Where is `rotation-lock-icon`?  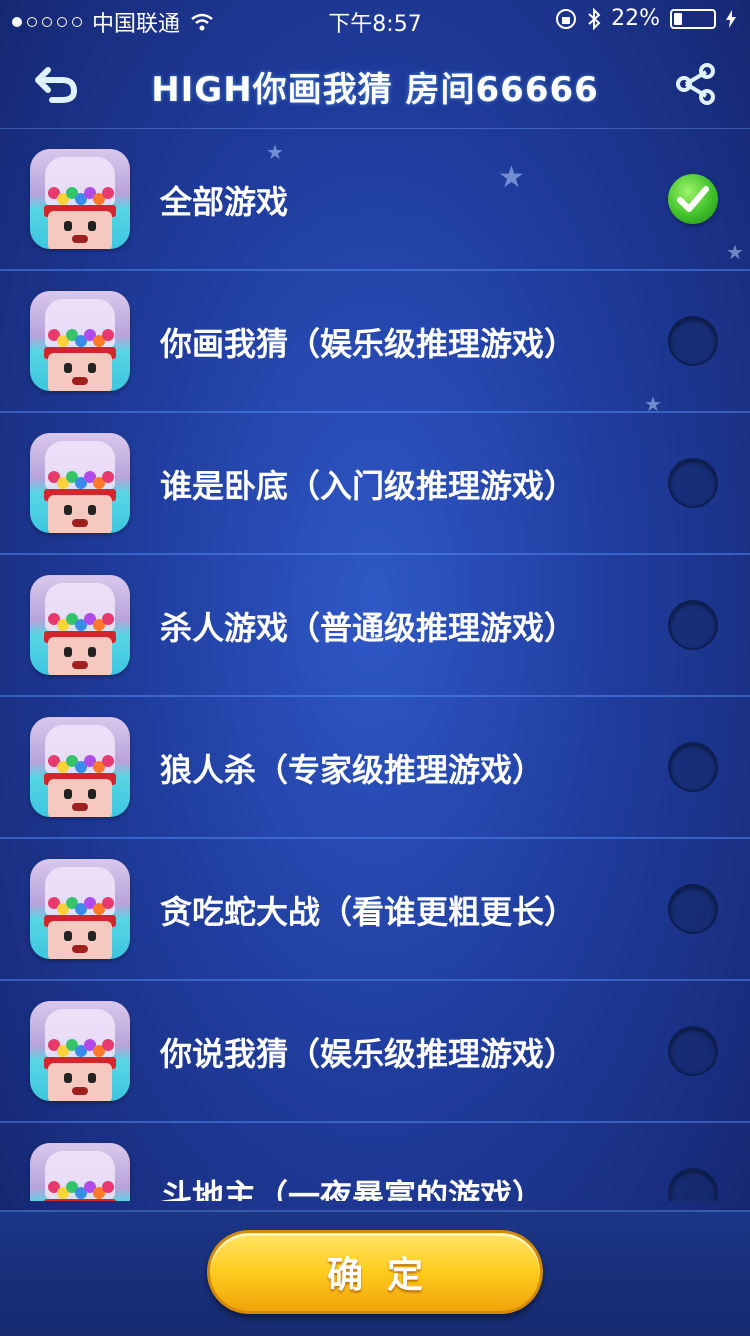 rotation-lock-icon is located at coordinates (566, 18).